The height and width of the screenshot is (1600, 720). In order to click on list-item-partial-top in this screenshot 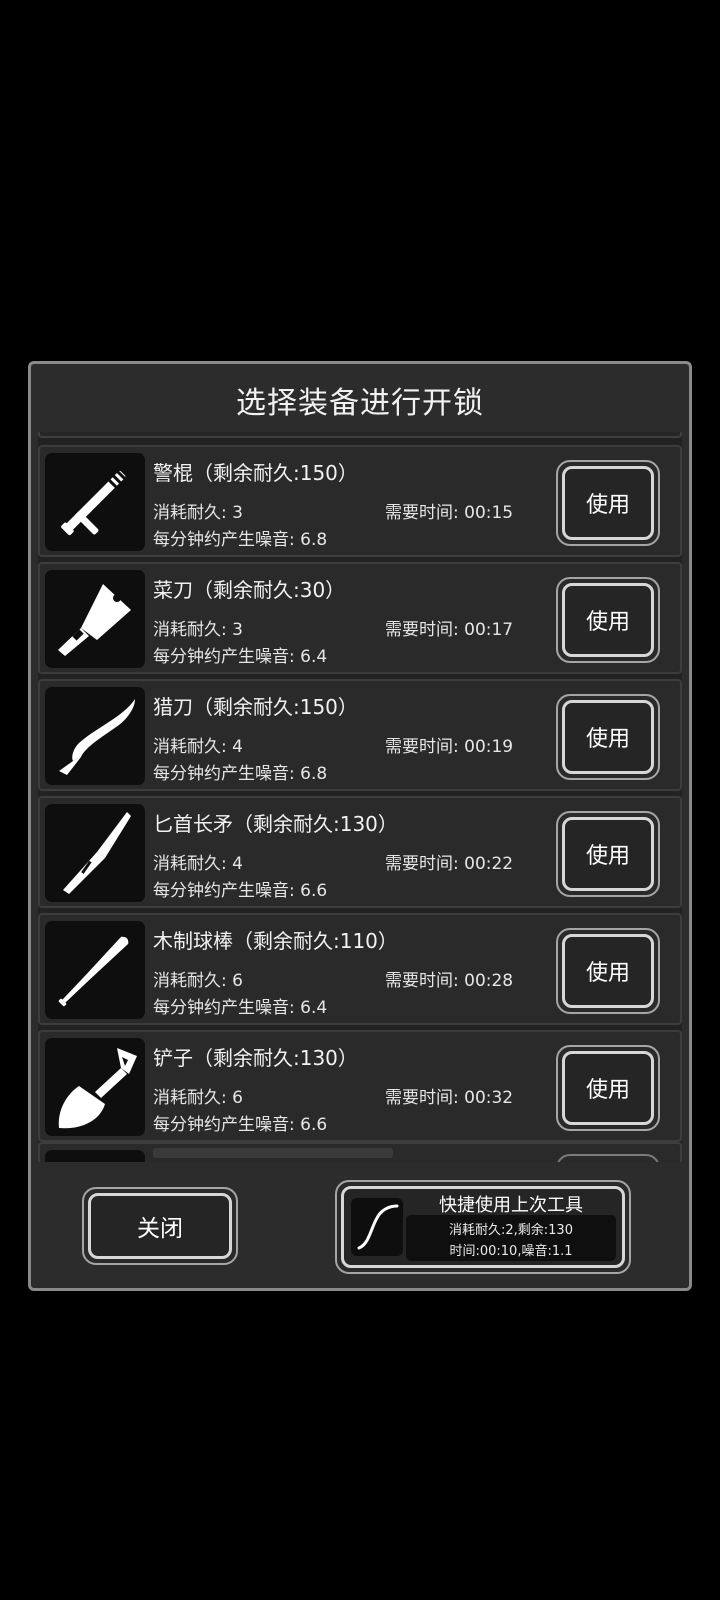, I will do `click(360, 435)`.